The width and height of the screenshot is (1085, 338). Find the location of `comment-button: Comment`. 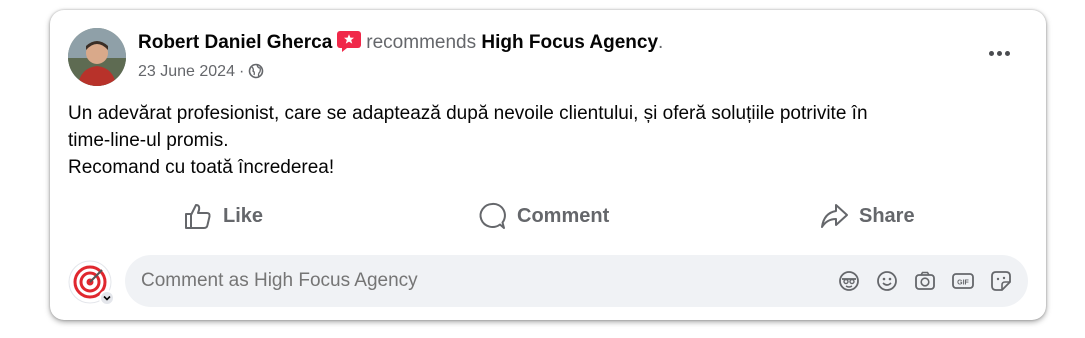

comment-button: Comment is located at coordinates (543, 216).